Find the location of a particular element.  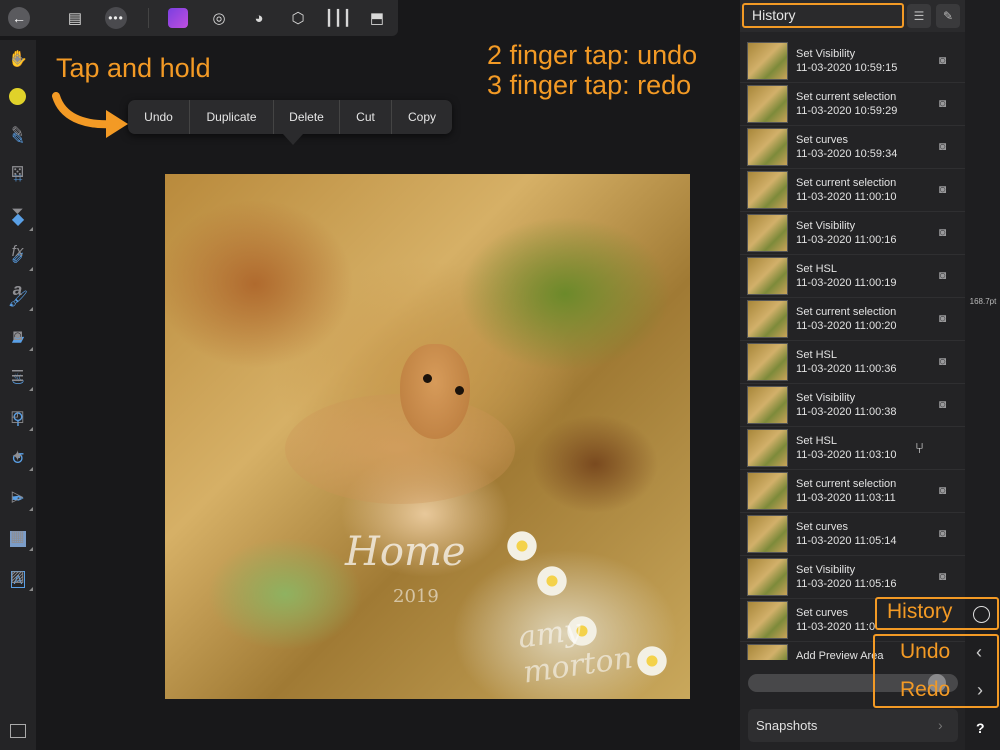

chevron-right-icon: › is located at coordinates (940, 725).